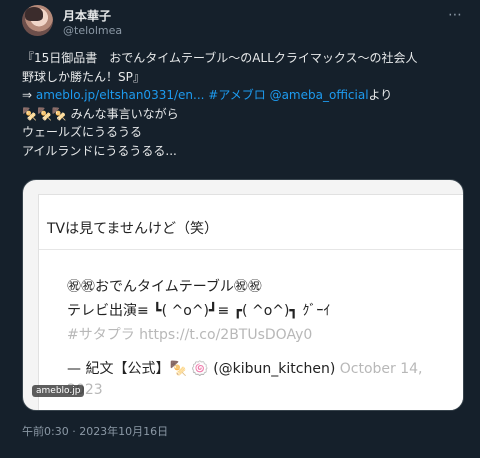 The height and width of the screenshot is (458, 480). I want to click on tweet-line-1: 『15日御品書 おでんタイムテーブル〜のALLクライマックス〜の社会人, so click(220, 58).